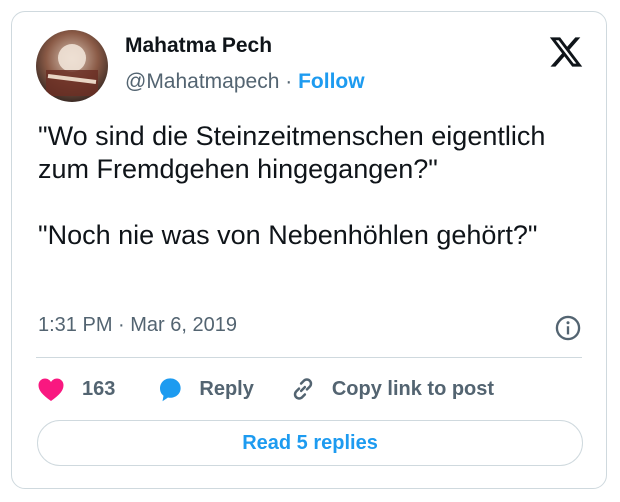 This screenshot has height=502, width=620. What do you see at coordinates (568, 328) in the screenshot?
I see `info-icon` at bounding box center [568, 328].